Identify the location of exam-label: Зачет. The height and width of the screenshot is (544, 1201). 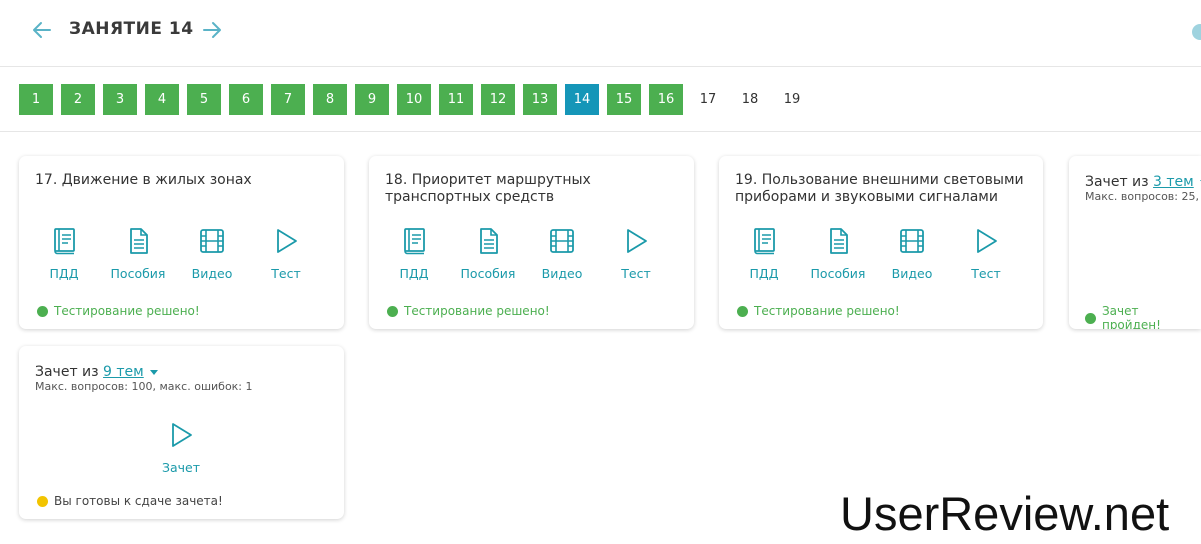
(181, 467).